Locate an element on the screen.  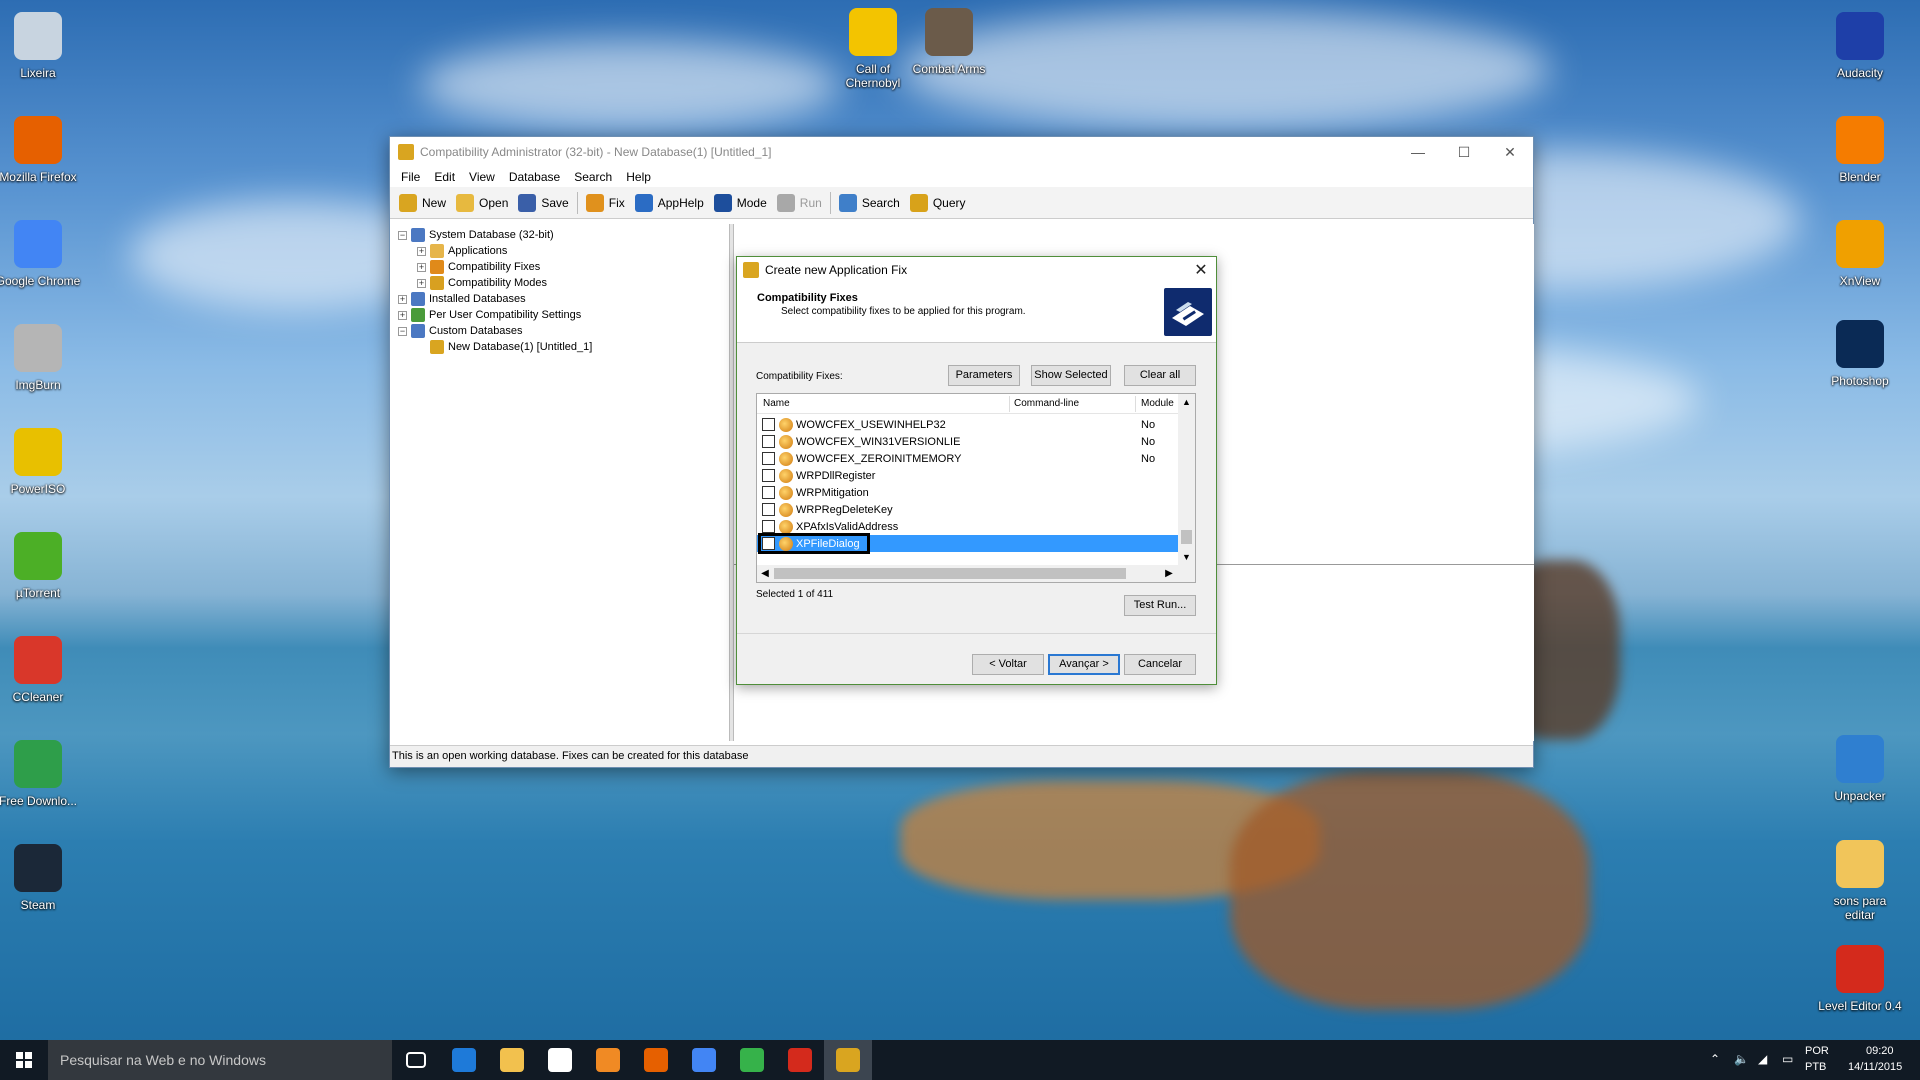
menu-database: Database is located at coordinates (534, 177).